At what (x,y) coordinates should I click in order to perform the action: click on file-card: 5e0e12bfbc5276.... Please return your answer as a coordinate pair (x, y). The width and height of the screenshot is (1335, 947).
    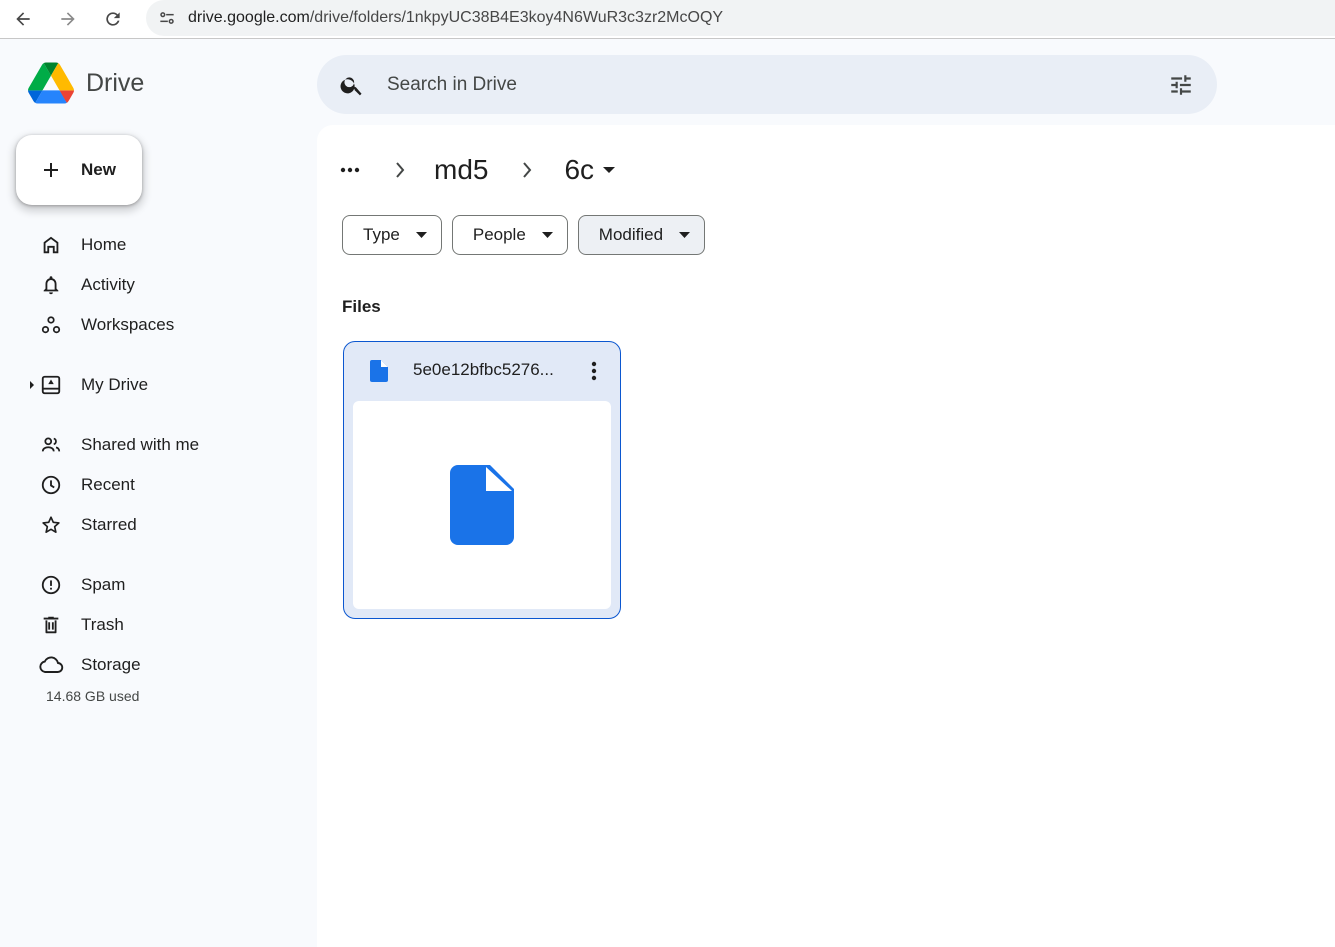
    Looking at the image, I should click on (482, 480).